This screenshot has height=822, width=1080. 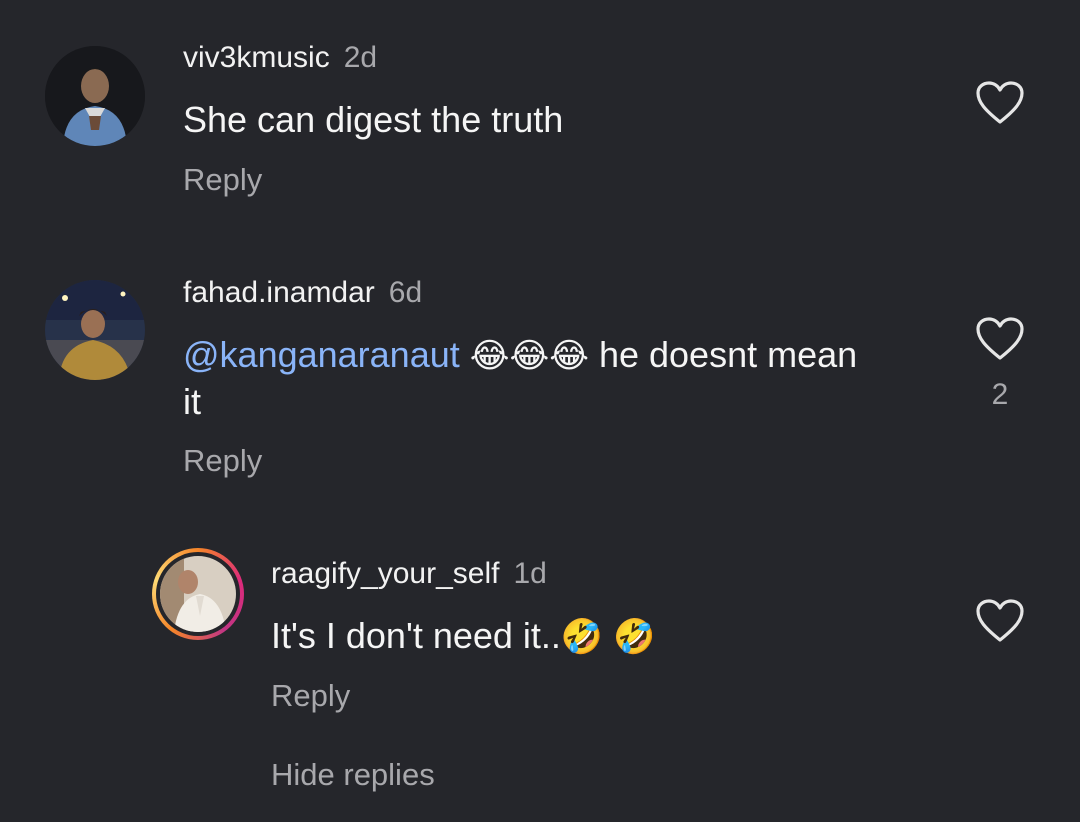 What do you see at coordinates (321, 354) in the screenshot?
I see `mention-link: @kanganaranaut` at bounding box center [321, 354].